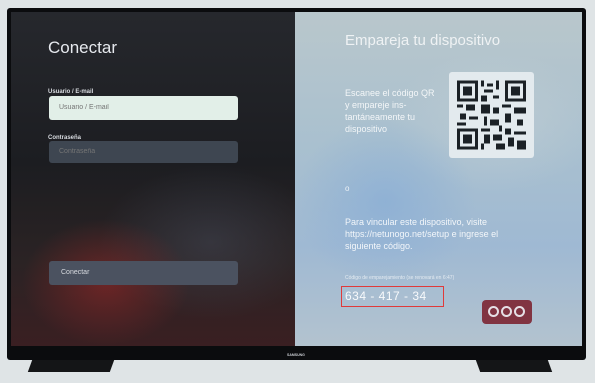 The image size is (595, 383). What do you see at coordinates (143, 273) in the screenshot?
I see `connect-button: Conectar` at bounding box center [143, 273].